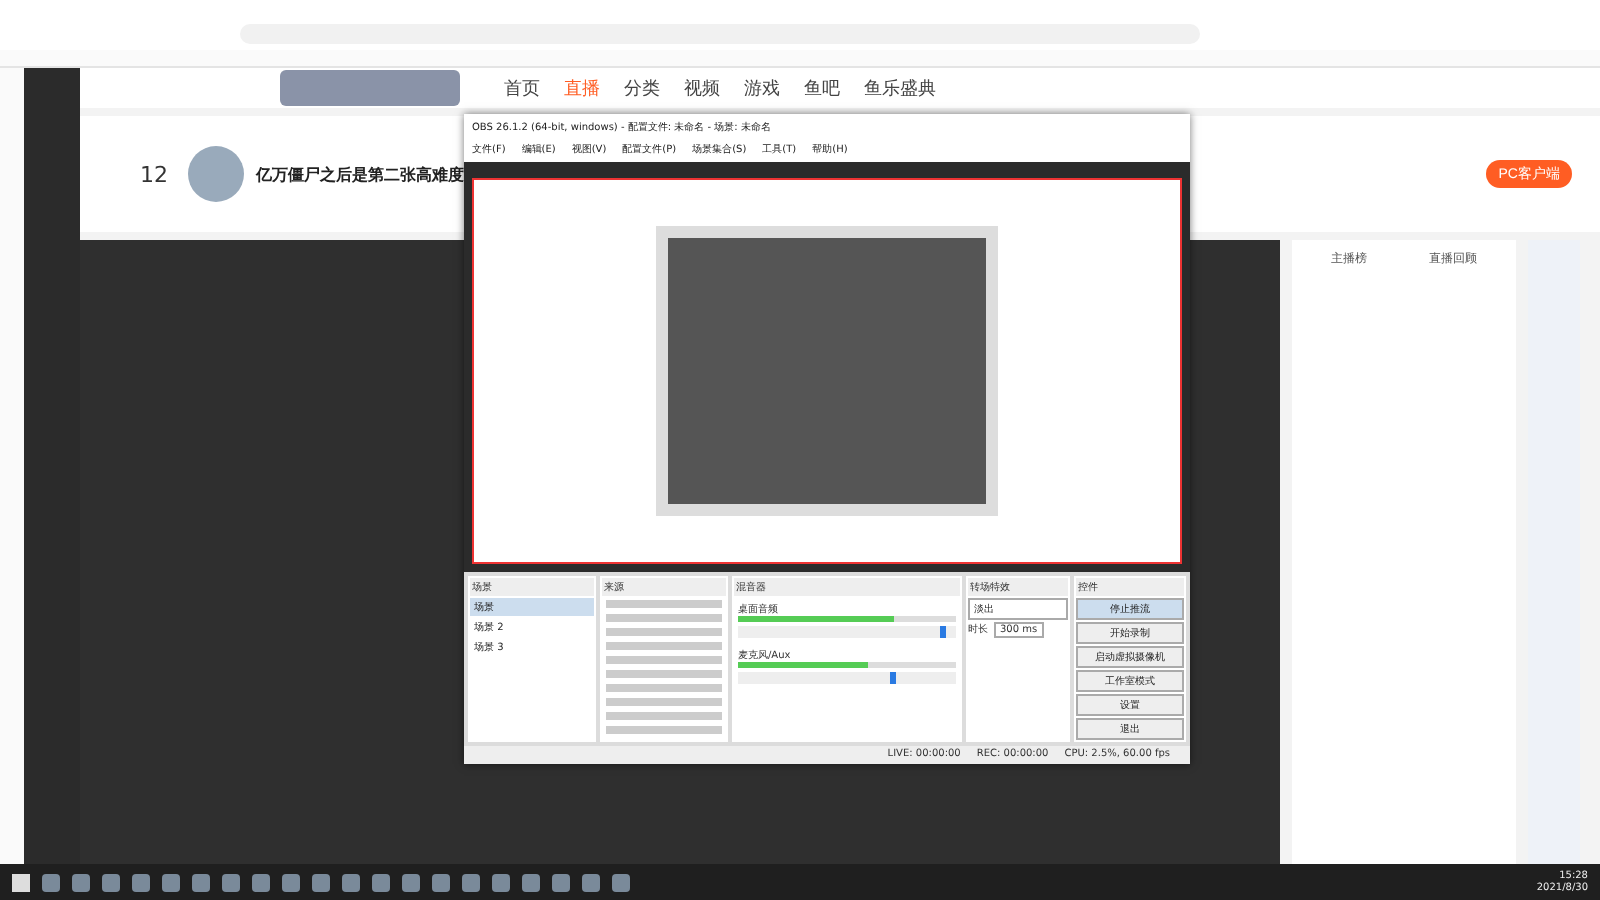 The width and height of the screenshot is (1600, 900). I want to click on nav-link: 鱼乐盛典, so click(900, 88).